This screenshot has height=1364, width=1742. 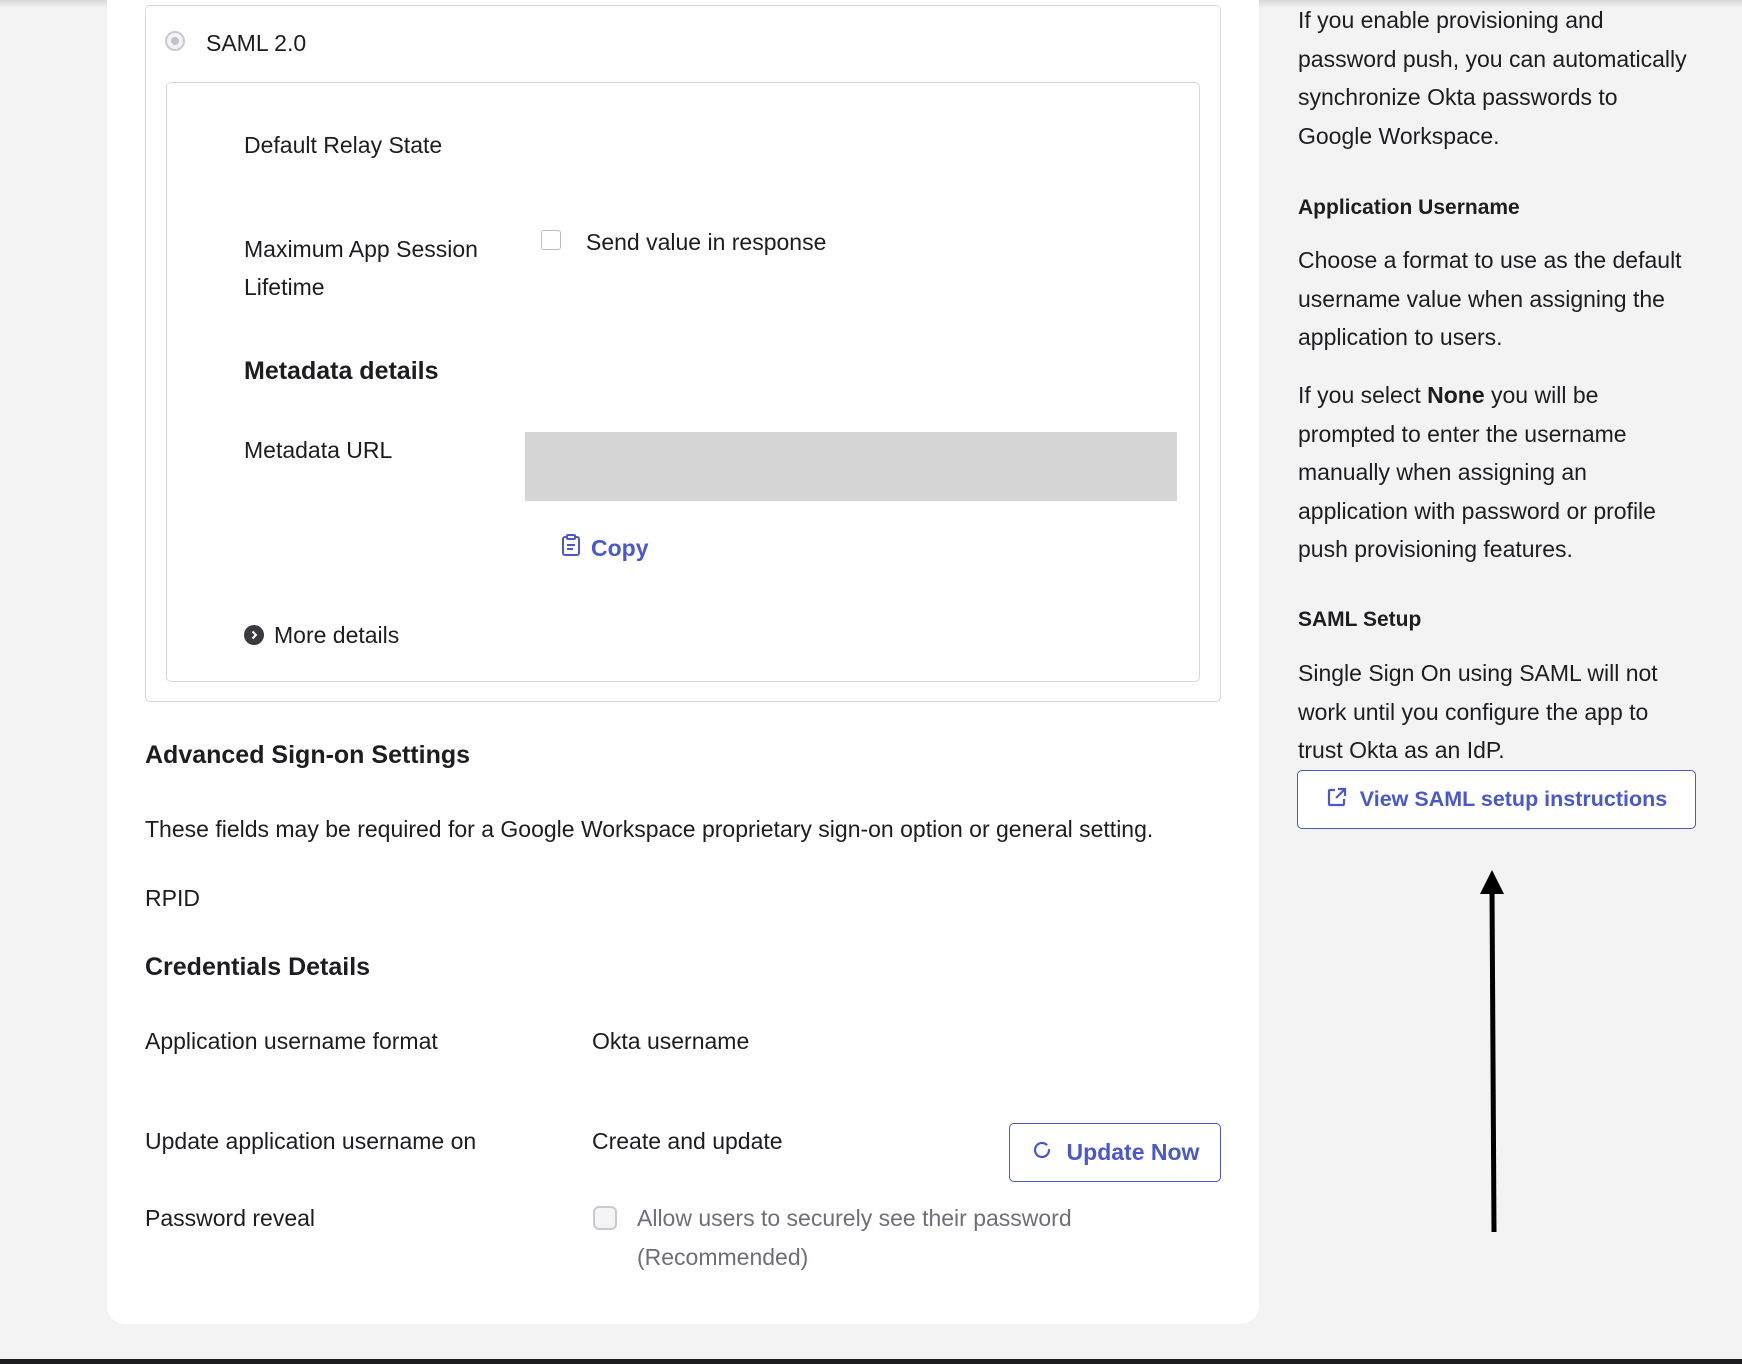 What do you see at coordinates (256, 43) in the screenshot?
I see `saml-radio-label: SAML 2.0` at bounding box center [256, 43].